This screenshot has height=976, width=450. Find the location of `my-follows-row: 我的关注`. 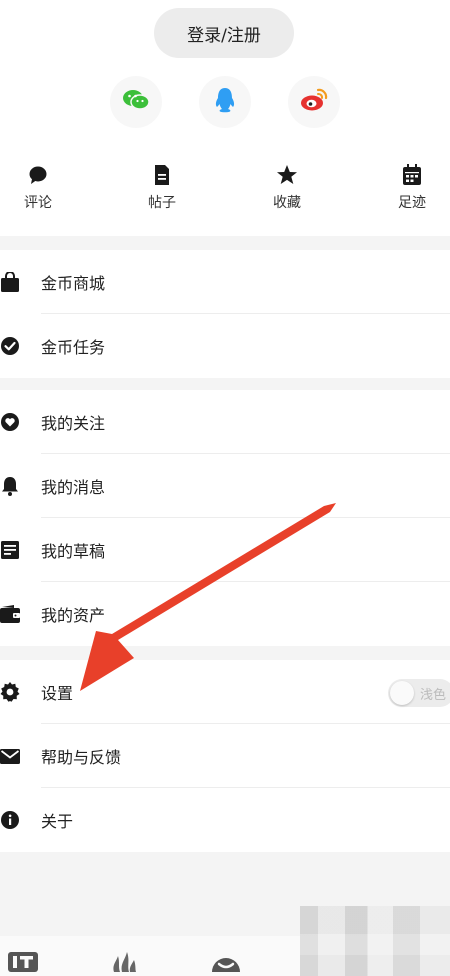

my-follows-row: 我的关注 is located at coordinates (225, 422).